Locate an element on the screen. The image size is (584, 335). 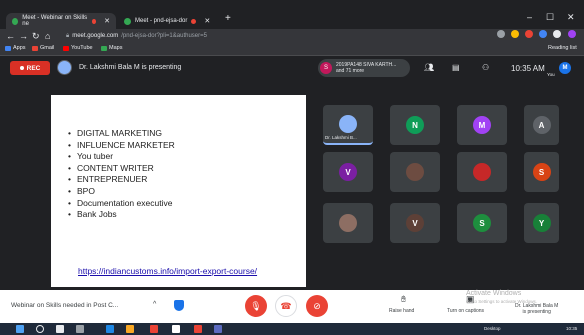
minimize-icon: – is located at coordinates (529, 17).